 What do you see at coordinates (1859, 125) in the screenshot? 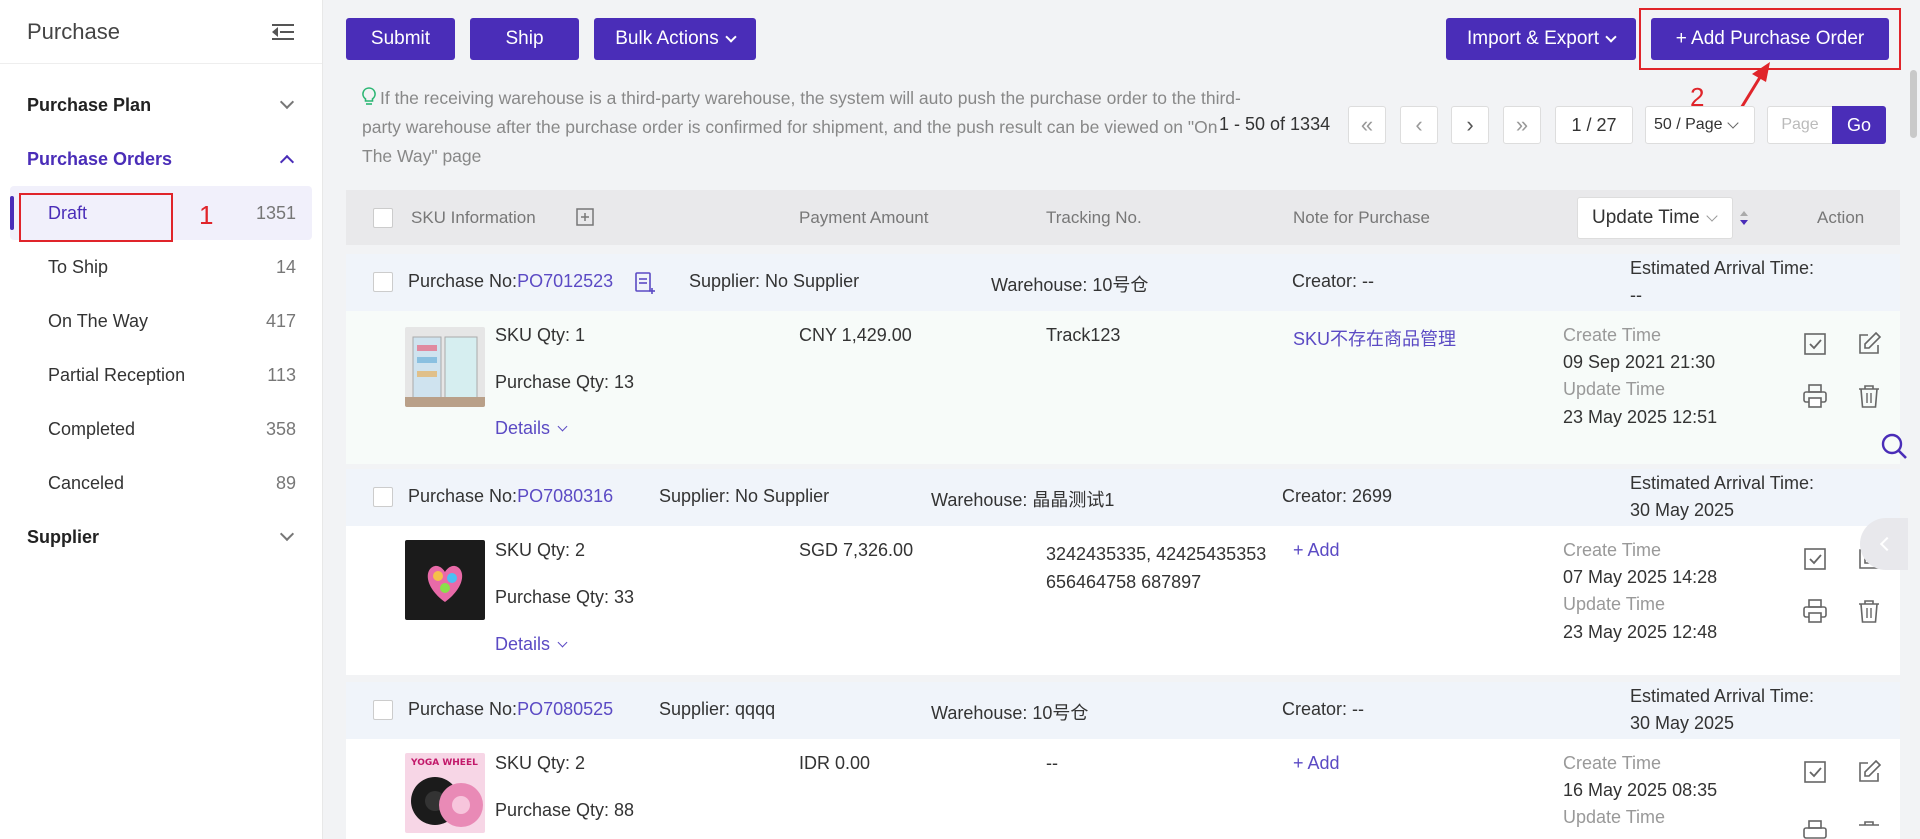
I see `go-button: Go` at bounding box center [1859, 125].